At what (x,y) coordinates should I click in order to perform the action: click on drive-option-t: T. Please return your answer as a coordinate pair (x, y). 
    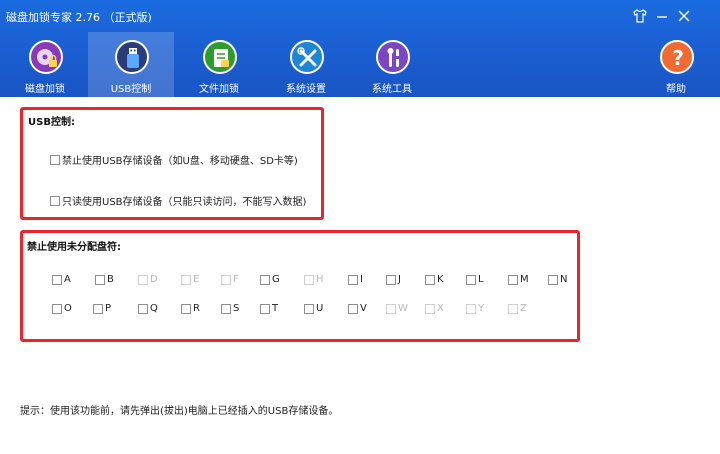
    Looking at the image, I should click on (269, 308).